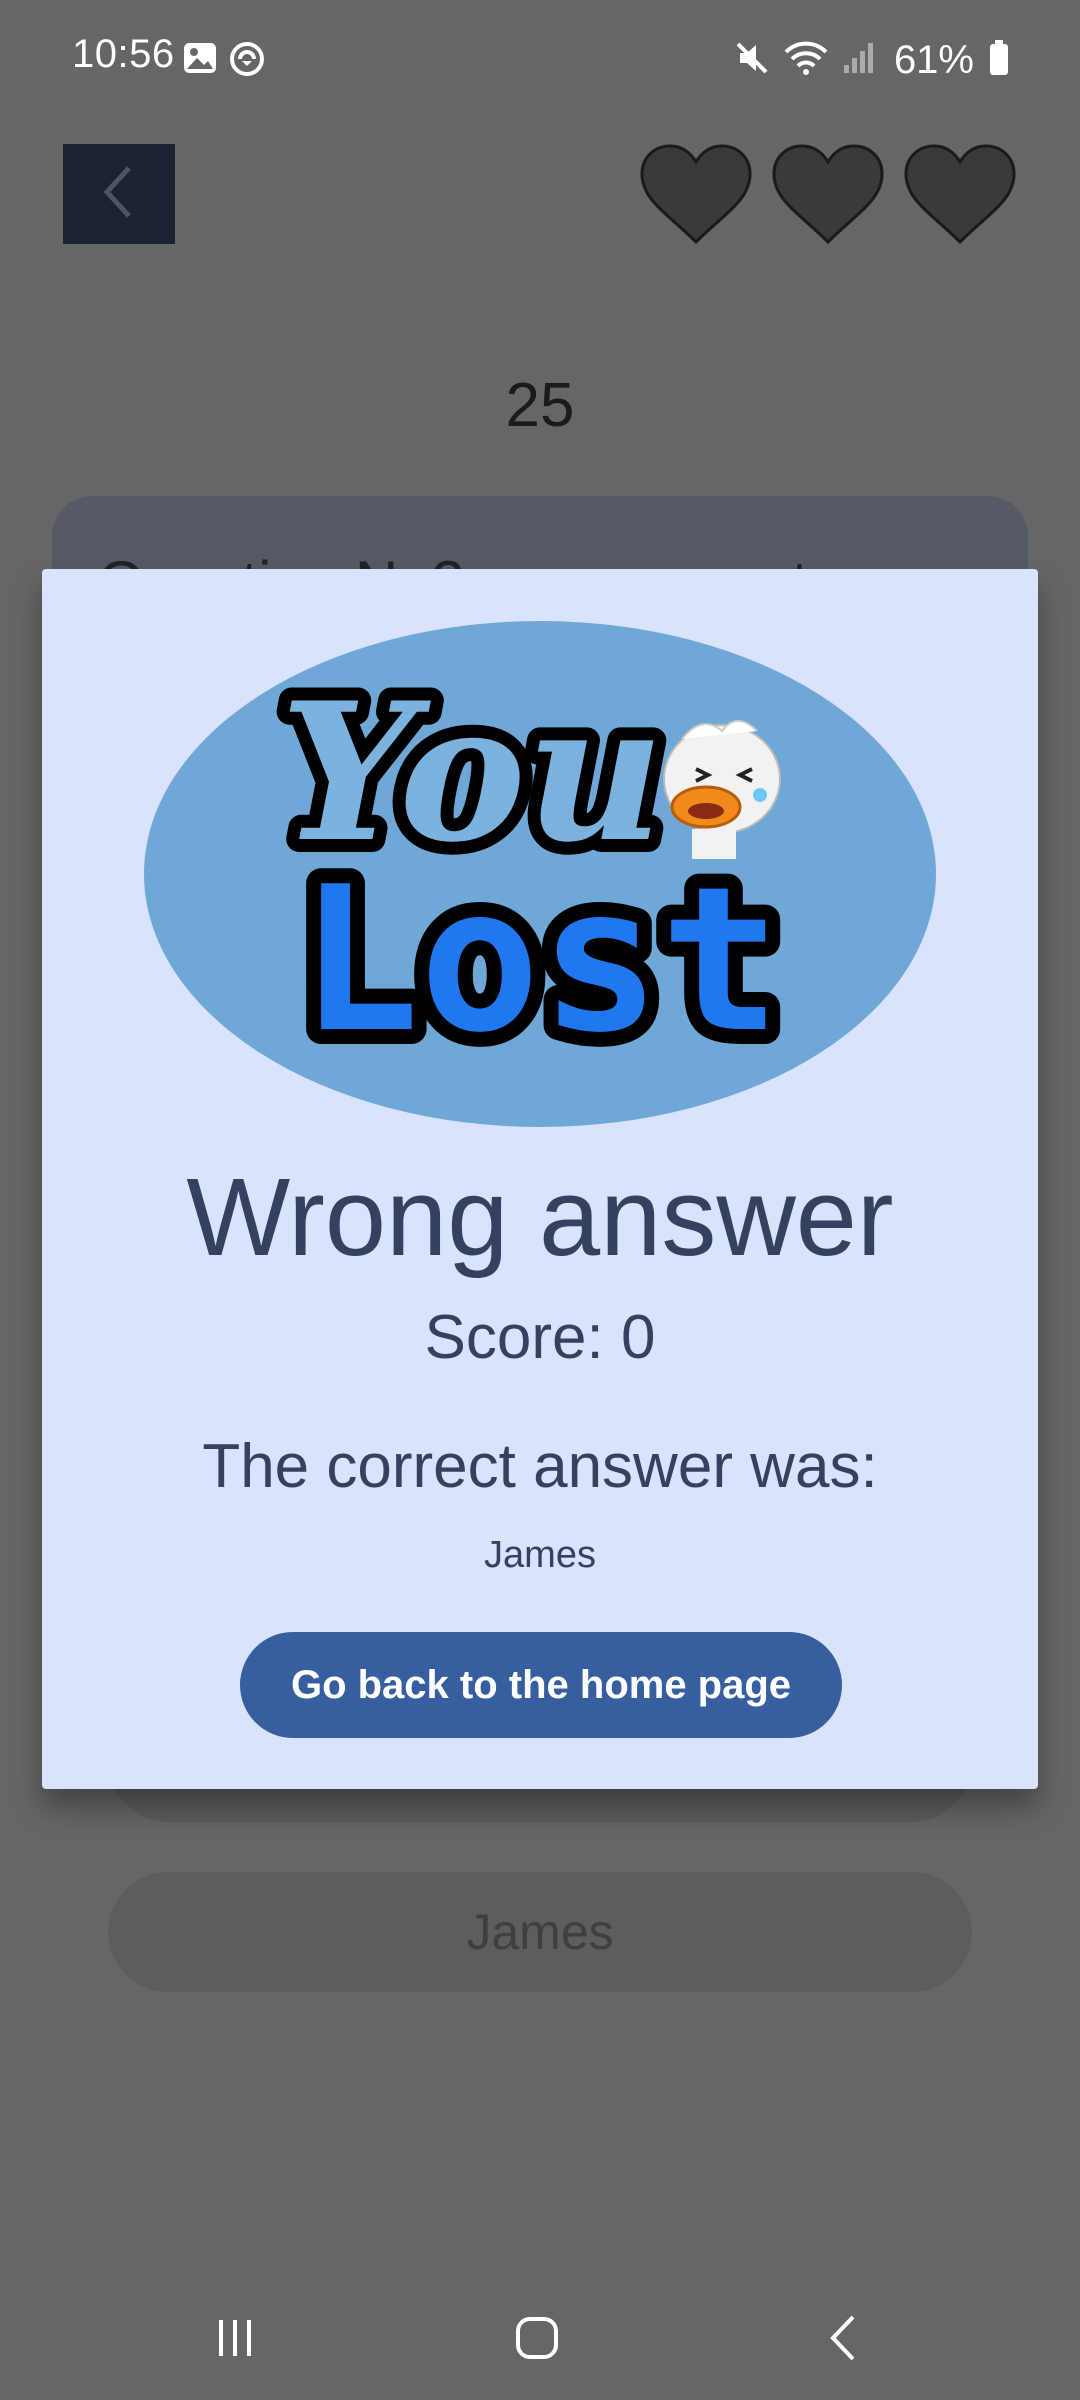 Image resolution: width=1080 pixels, height=2400 pixels. I want to click on home-nav-button, so click(537, 2340).